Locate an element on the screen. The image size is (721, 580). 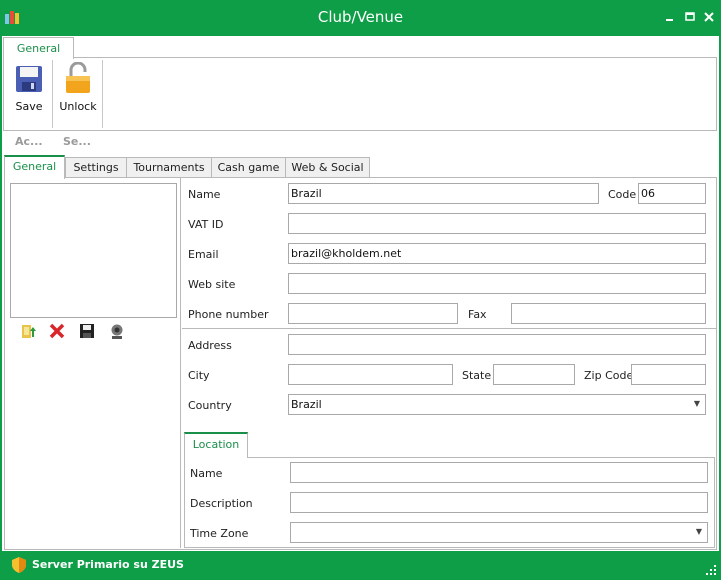
tab-location: Location is located at coordinates (216, 445).